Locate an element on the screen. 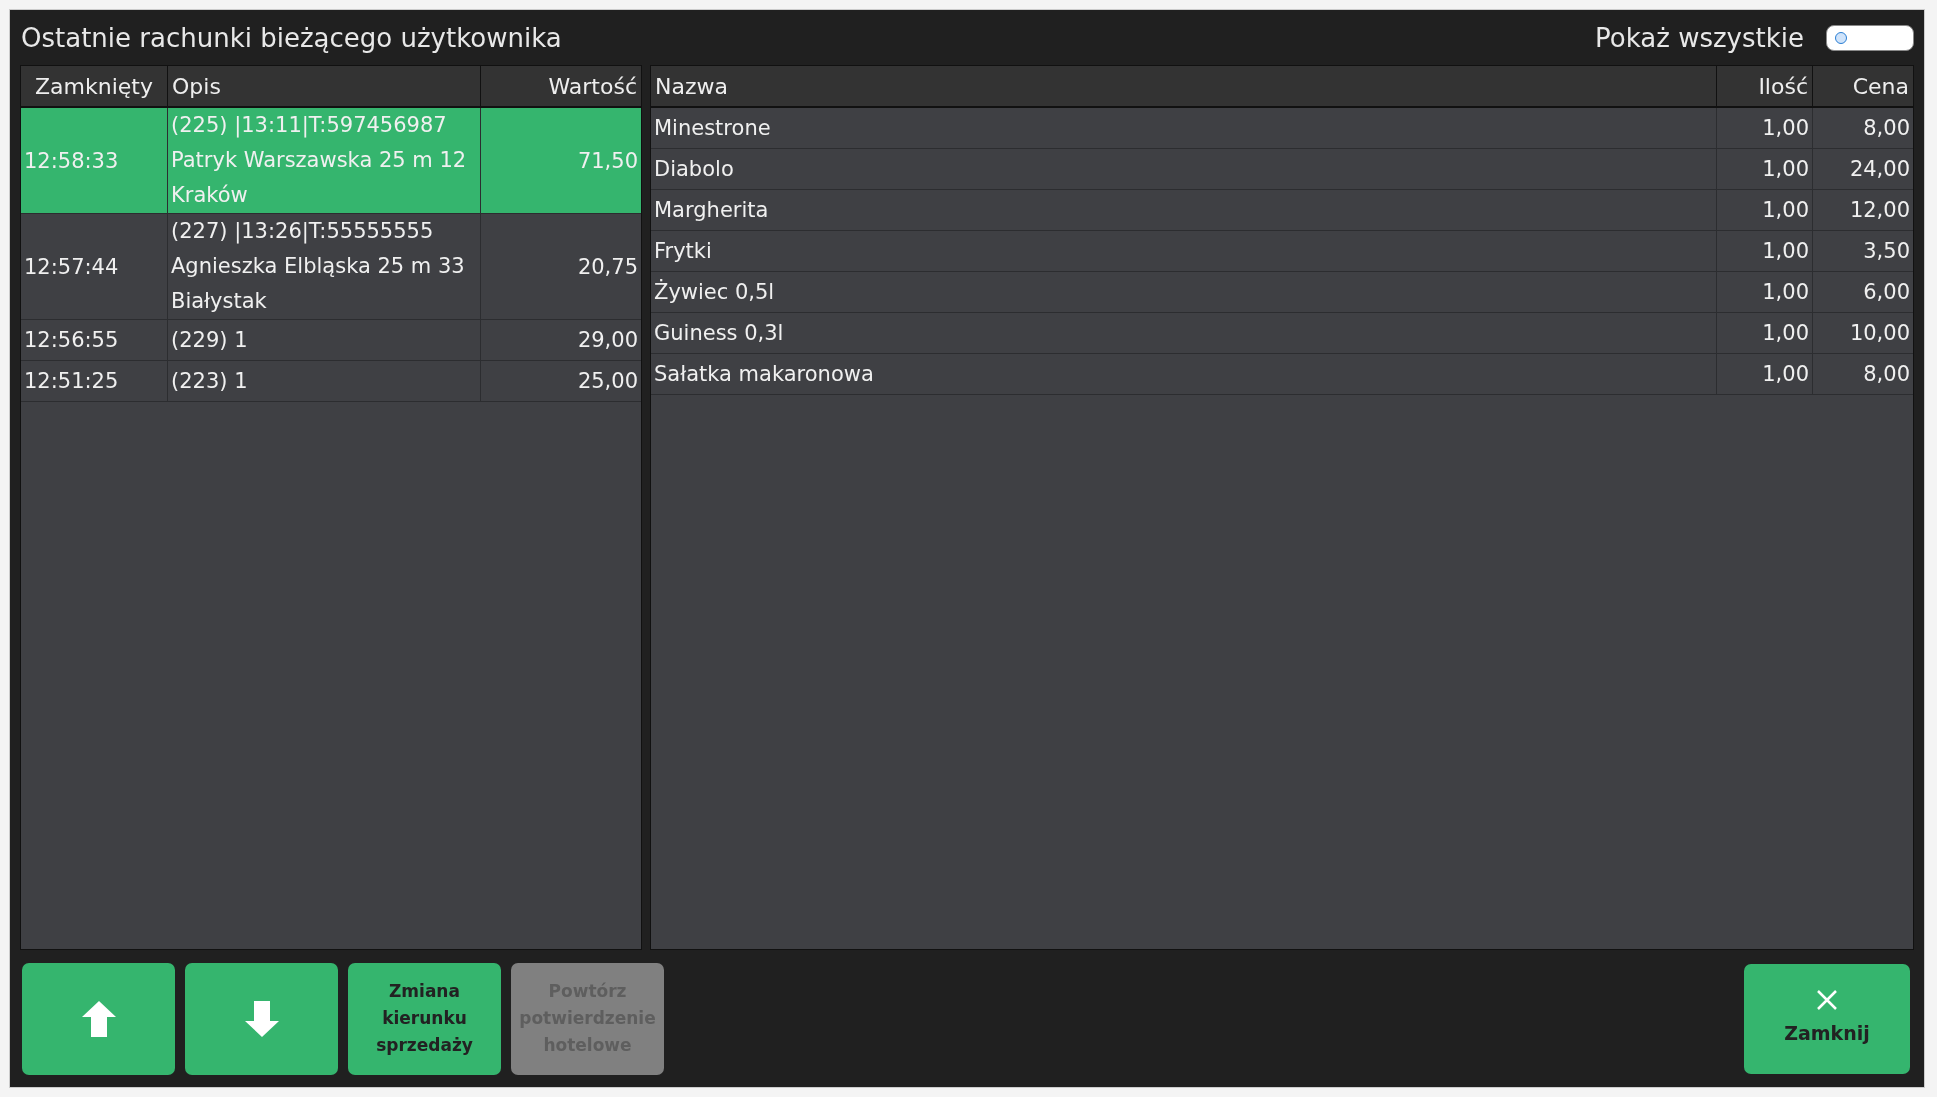  table-cell: 10,00 is located at coordinates (1879, 333).